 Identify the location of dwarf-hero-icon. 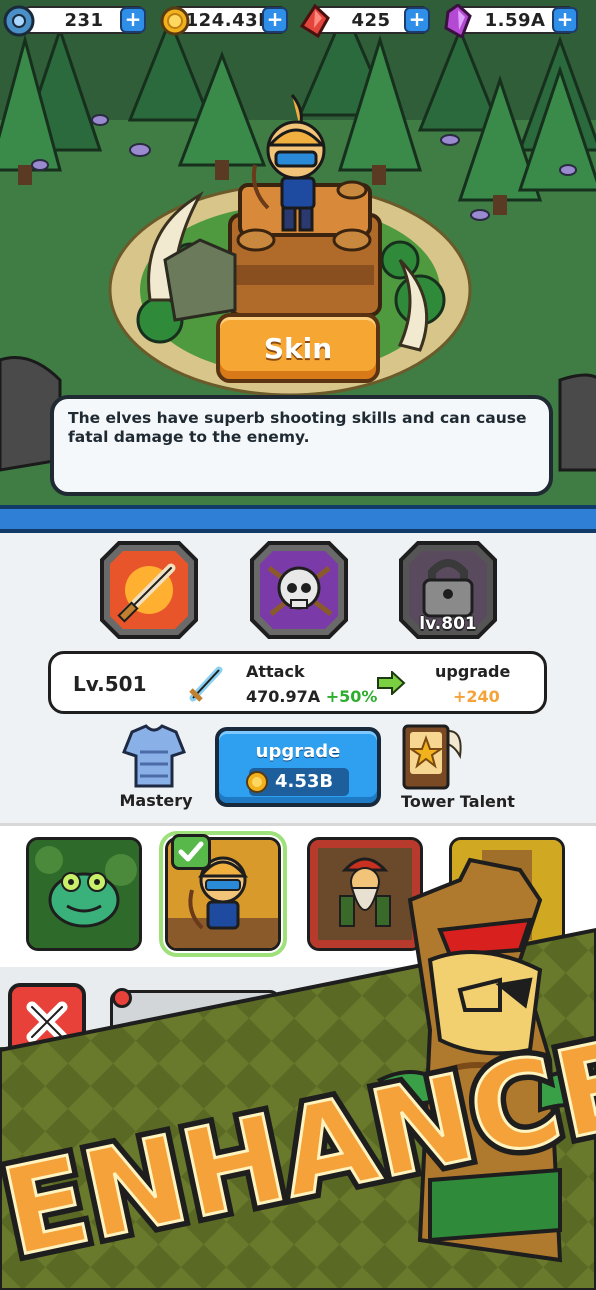
(365, 894).